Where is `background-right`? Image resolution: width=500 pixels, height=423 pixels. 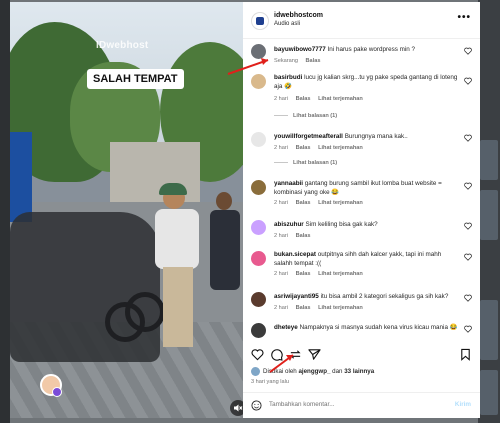
background-right is located at coordinates (489, 211).